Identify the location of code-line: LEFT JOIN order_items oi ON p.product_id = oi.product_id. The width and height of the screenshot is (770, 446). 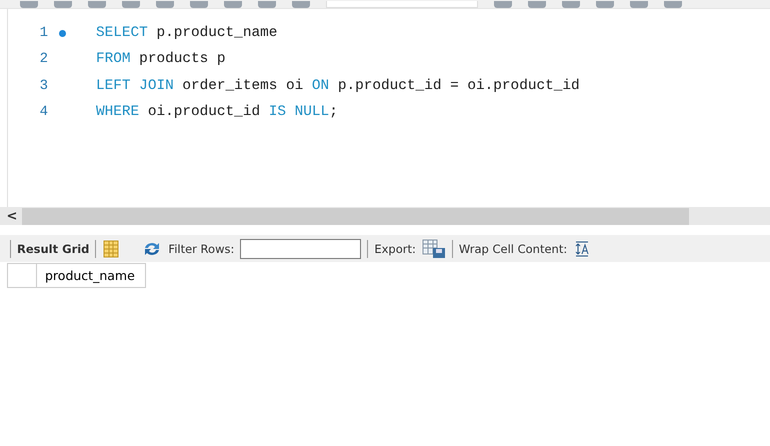
(338, 86).